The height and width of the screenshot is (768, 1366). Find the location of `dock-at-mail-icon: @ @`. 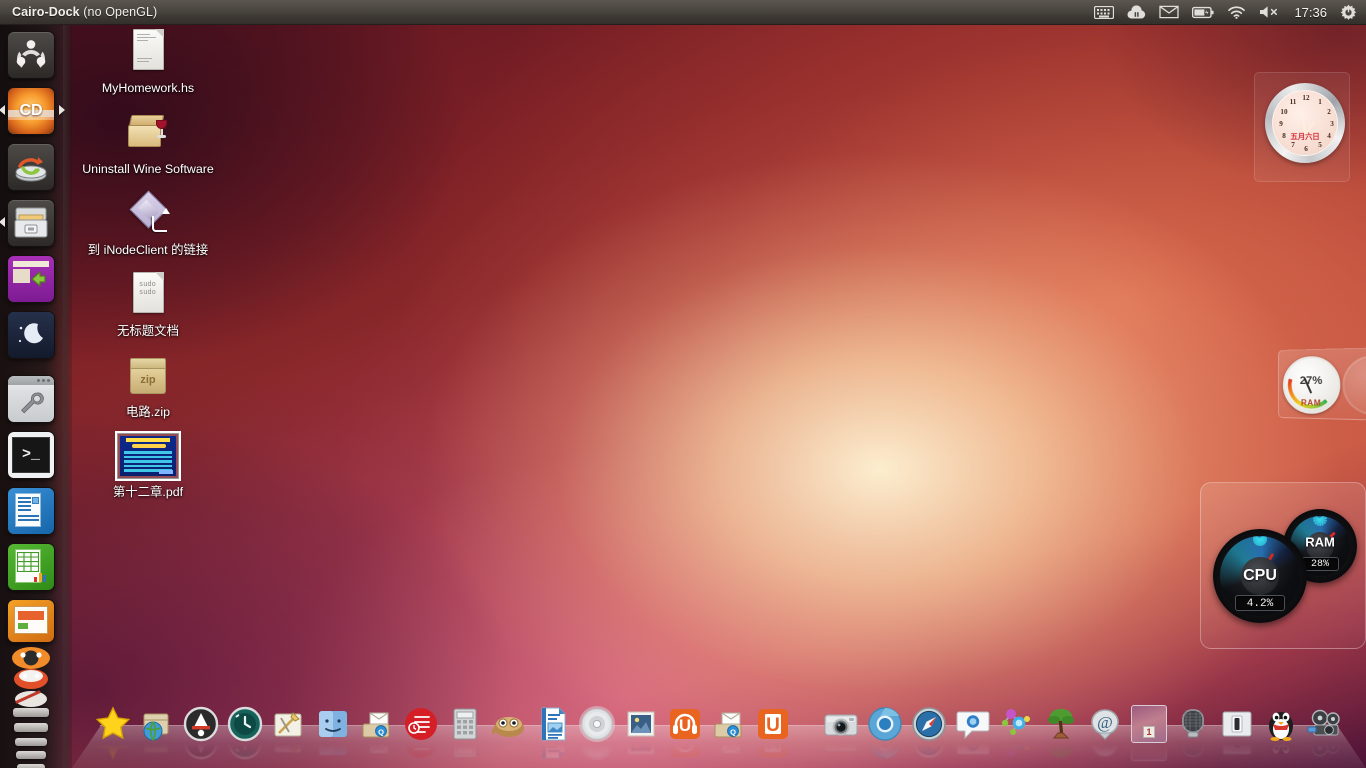

dock-at-mail-icon: @ @ is located at coordinates (1105, 730).